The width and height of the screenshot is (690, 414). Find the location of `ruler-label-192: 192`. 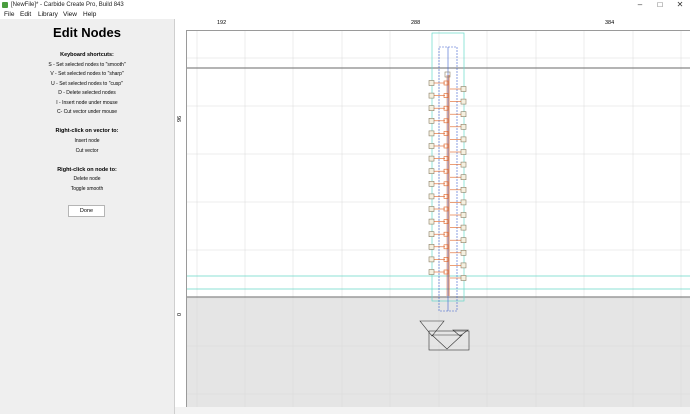

ruler-label-192: 192 is located at coordinates (222, 23).